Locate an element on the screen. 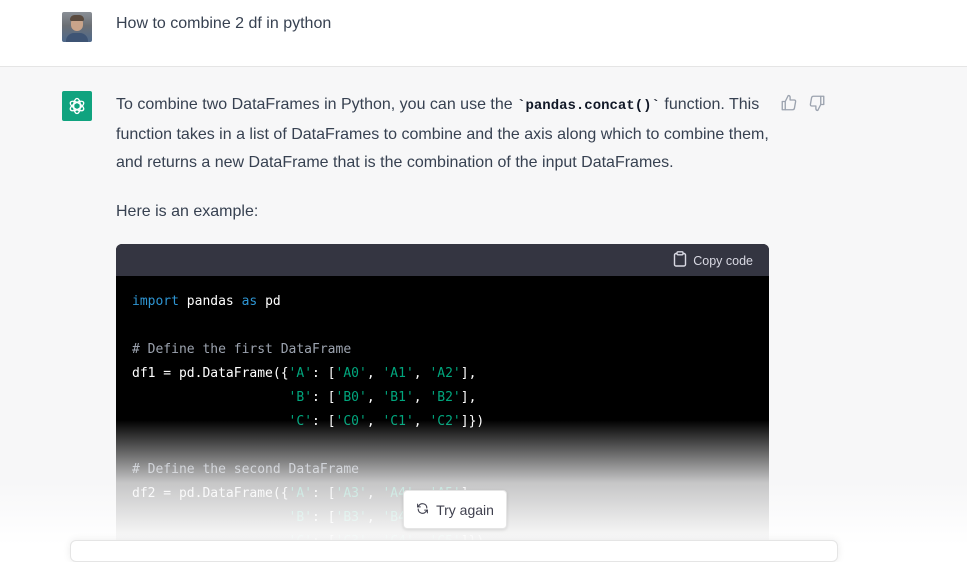  copy-code-label: Copy code is located at coordinates (723, 260).